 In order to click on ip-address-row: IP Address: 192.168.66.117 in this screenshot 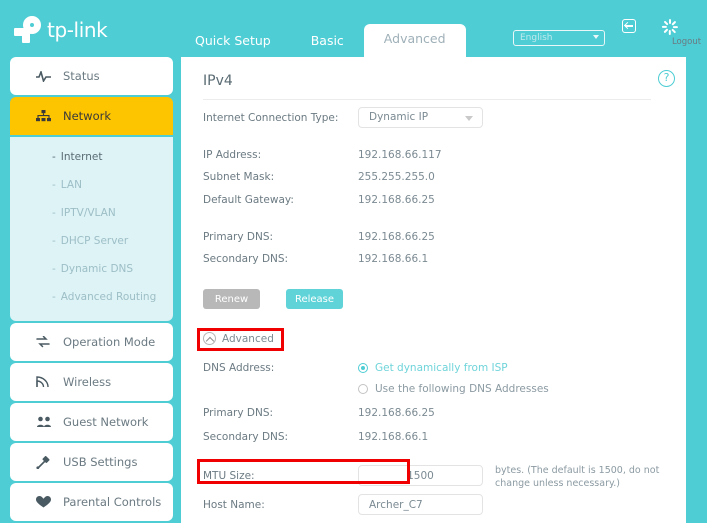, I will do `click(433, 155)`.